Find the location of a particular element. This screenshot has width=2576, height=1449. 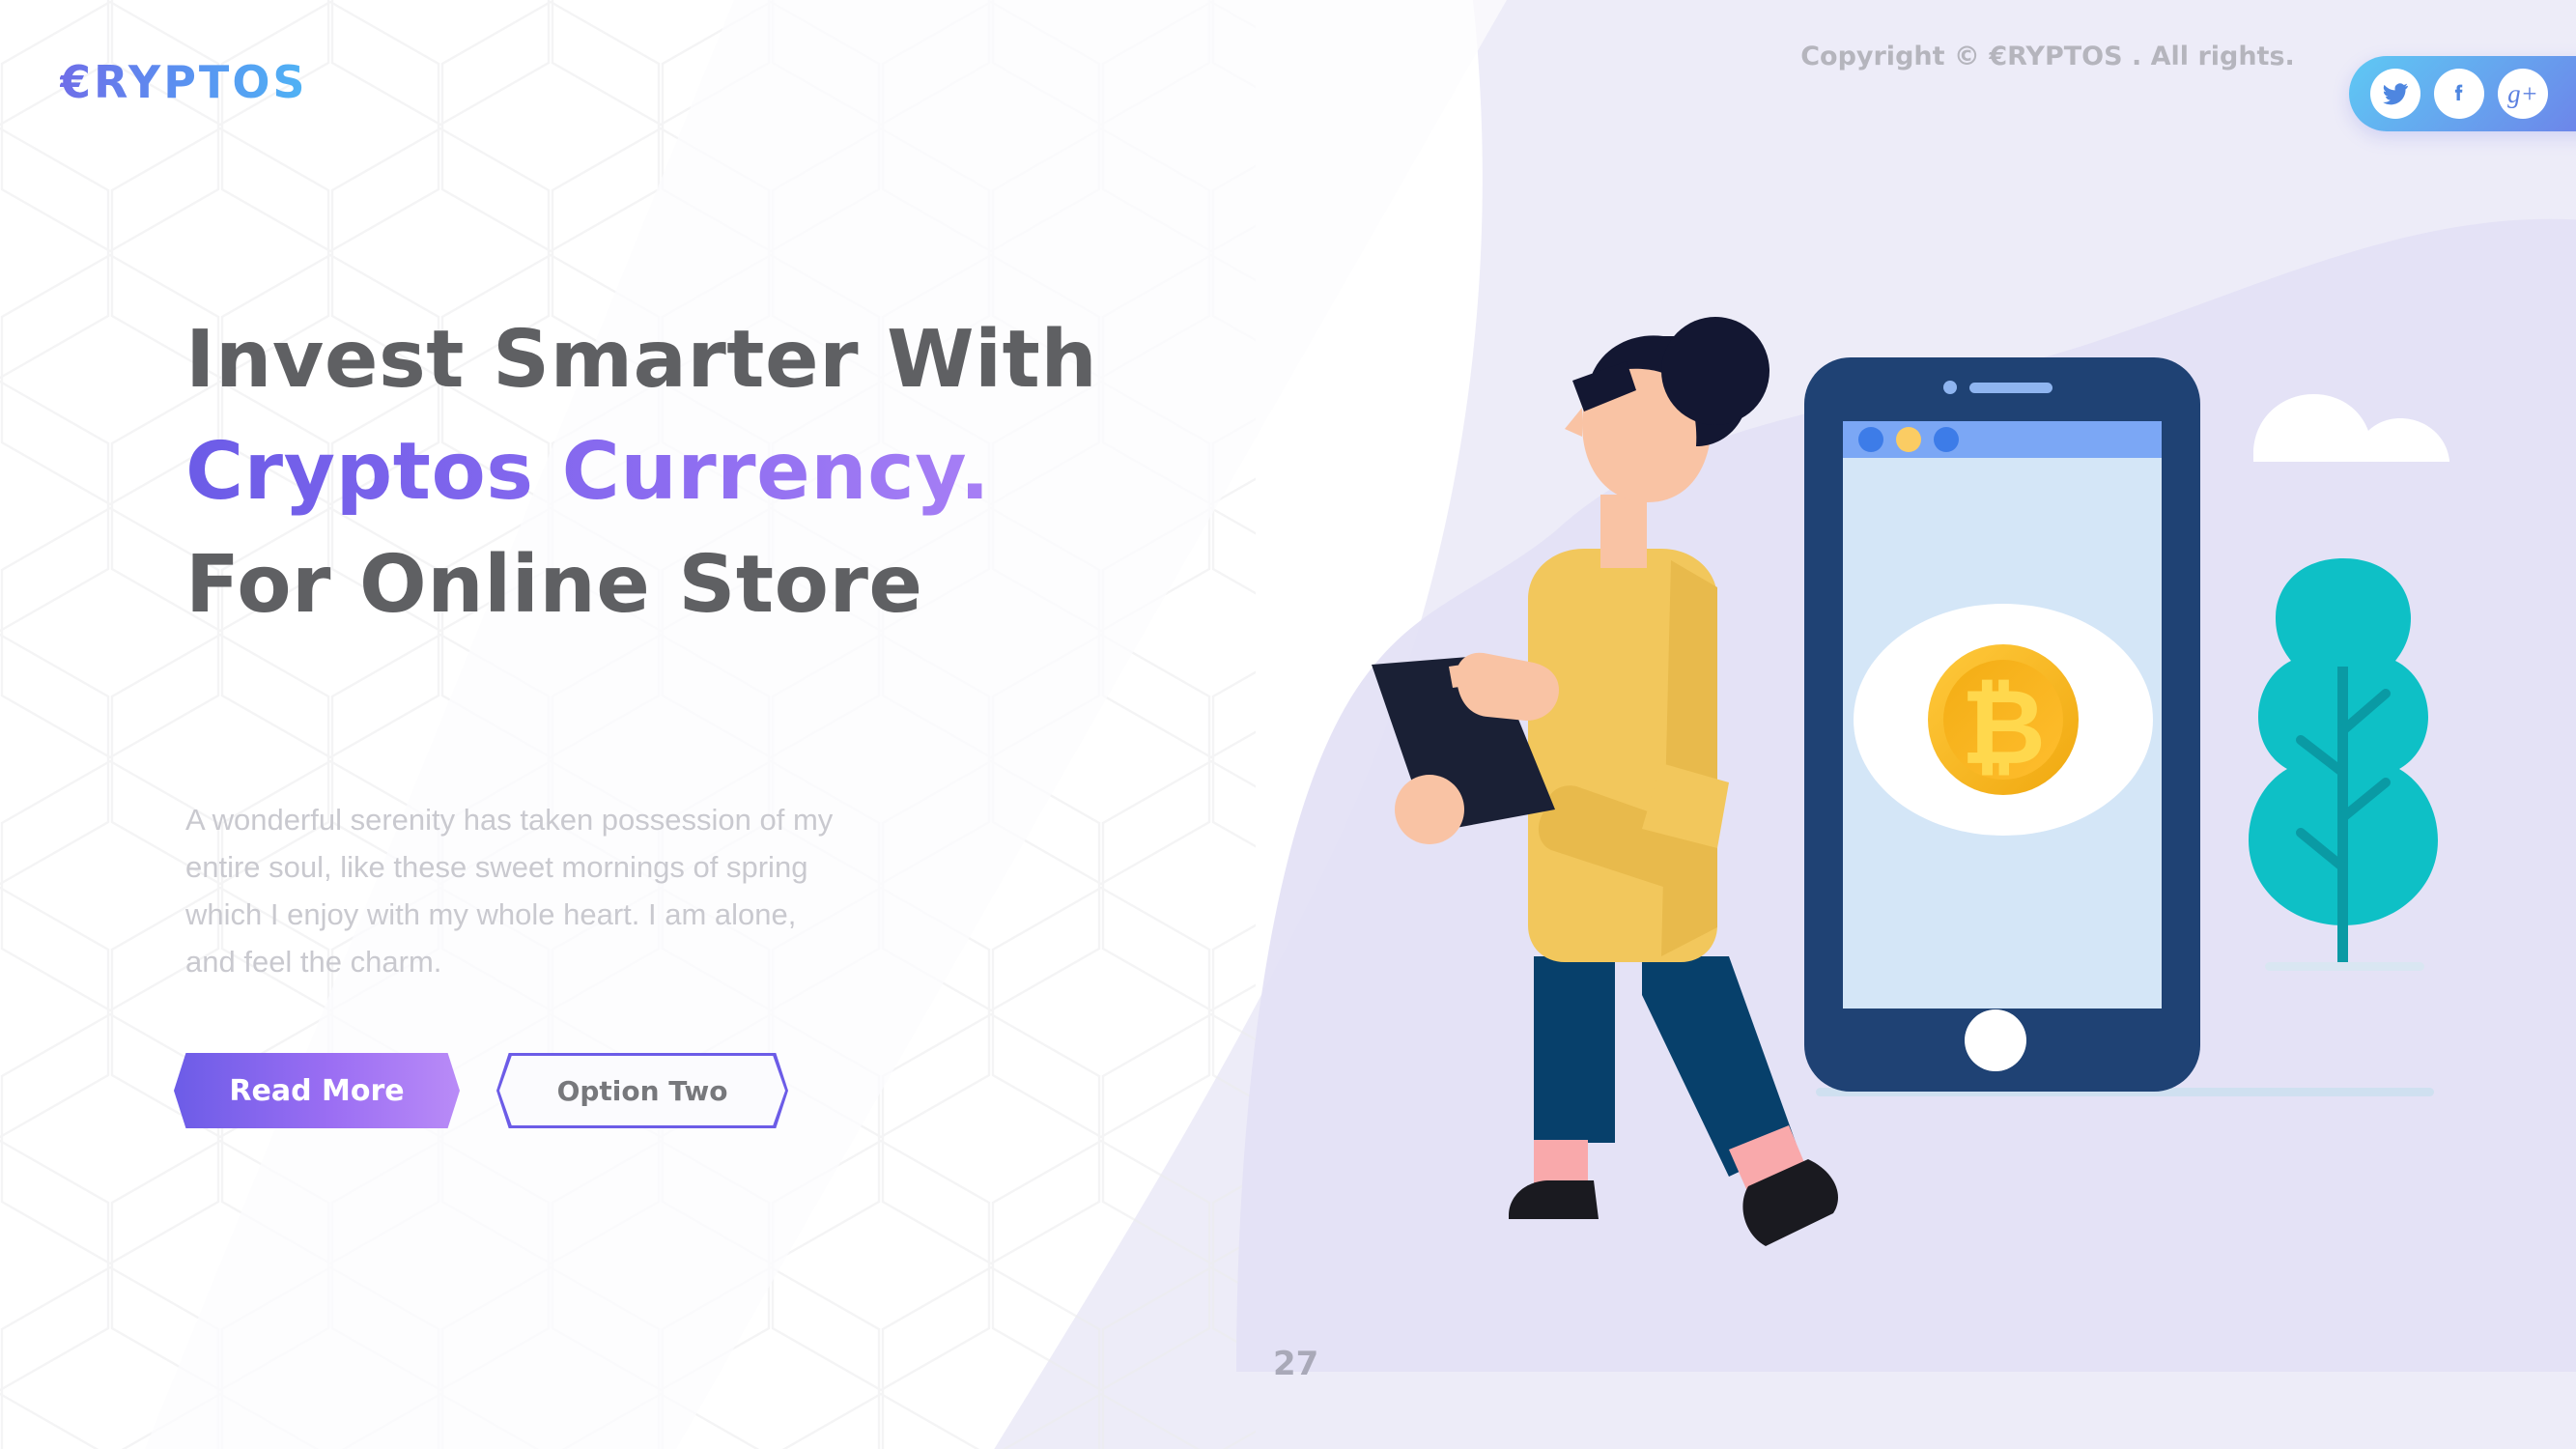

person-nose is located at coordinates (1573, 422).